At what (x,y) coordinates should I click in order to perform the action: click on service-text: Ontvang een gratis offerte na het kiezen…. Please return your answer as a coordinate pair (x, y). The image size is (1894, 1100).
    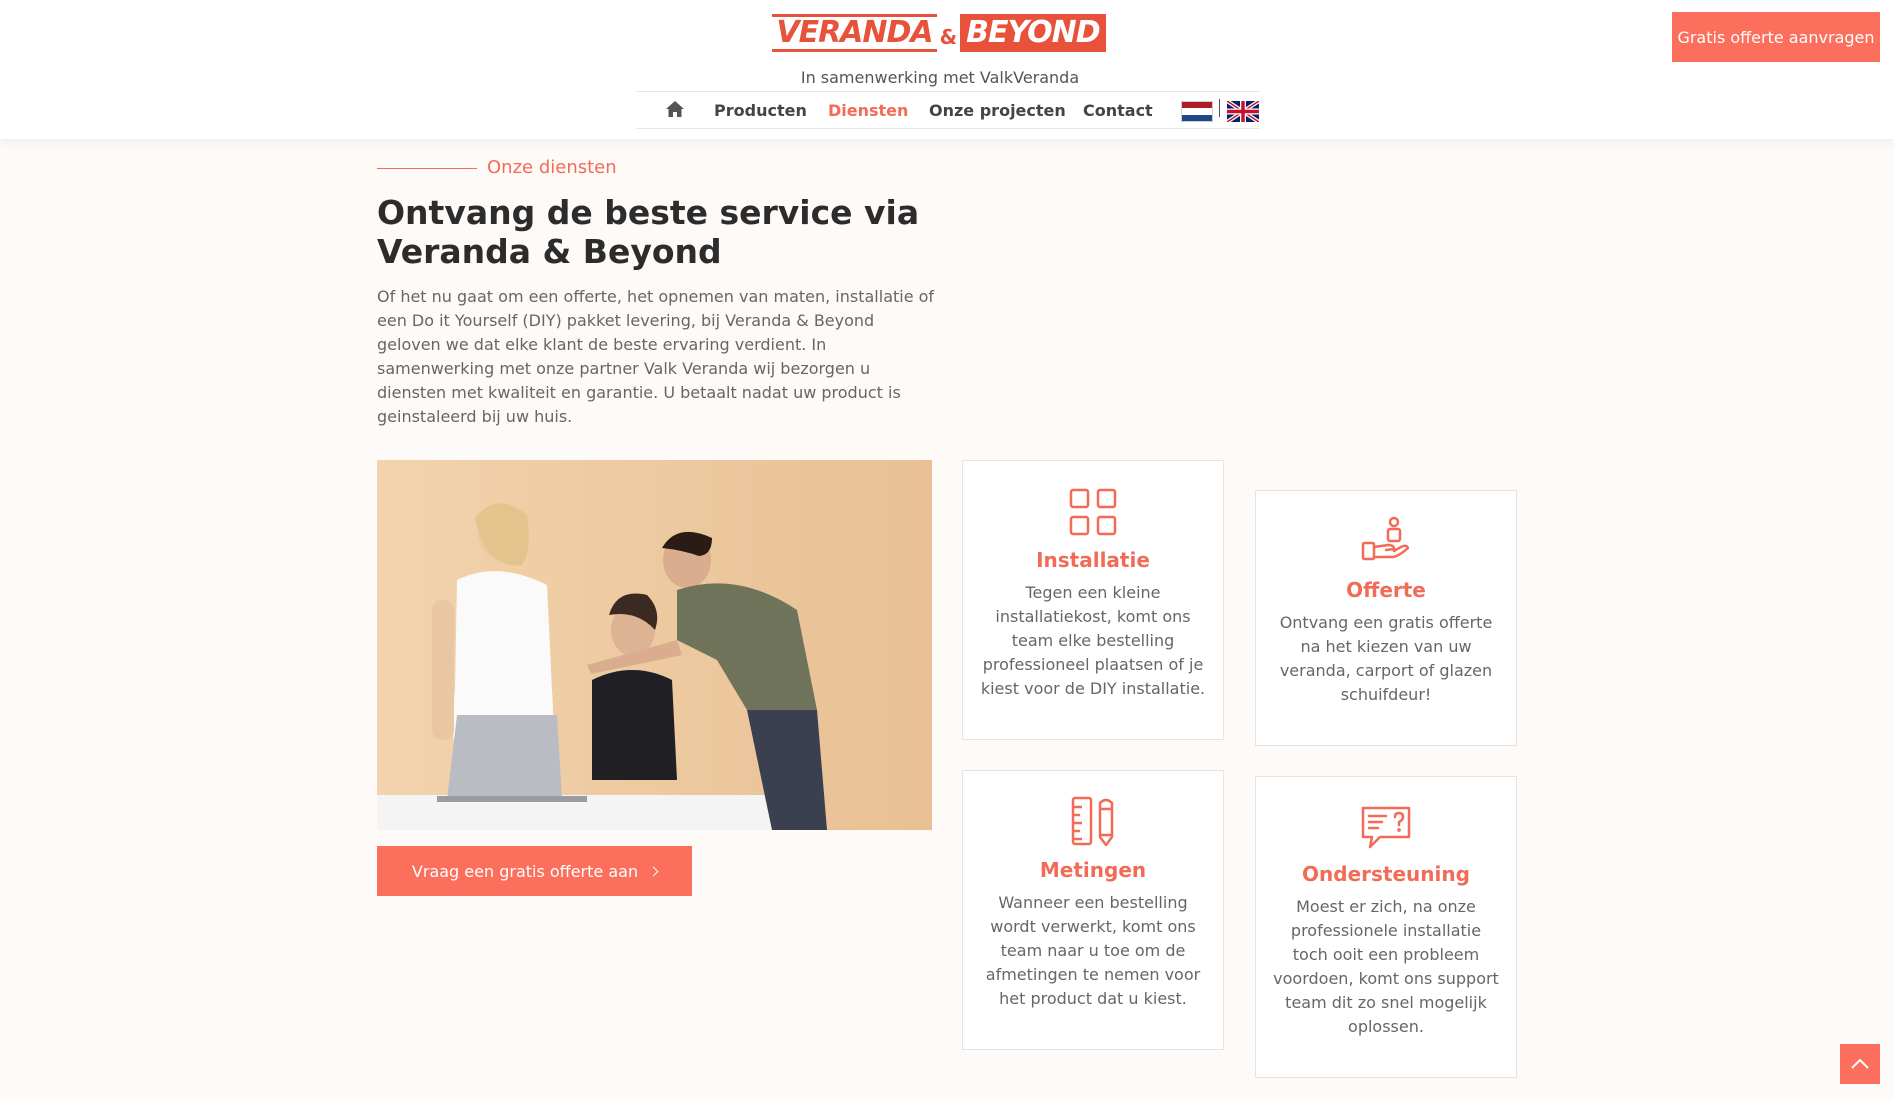
    Looking at the image, I should click on (1386, 658).